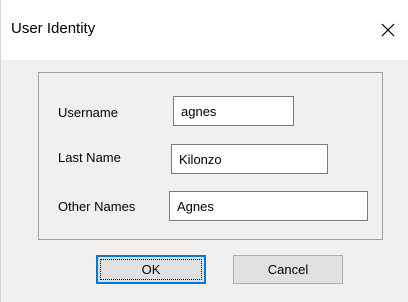 Image resolution: width=408 pixels, height=302 pixels. I want to click on window-title: User Identity, so click(53, 28).